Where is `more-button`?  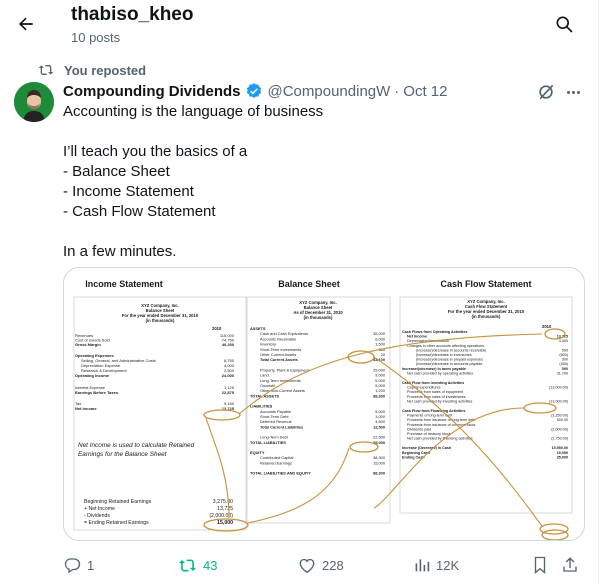
more-button is located at coordinates (573, 92).